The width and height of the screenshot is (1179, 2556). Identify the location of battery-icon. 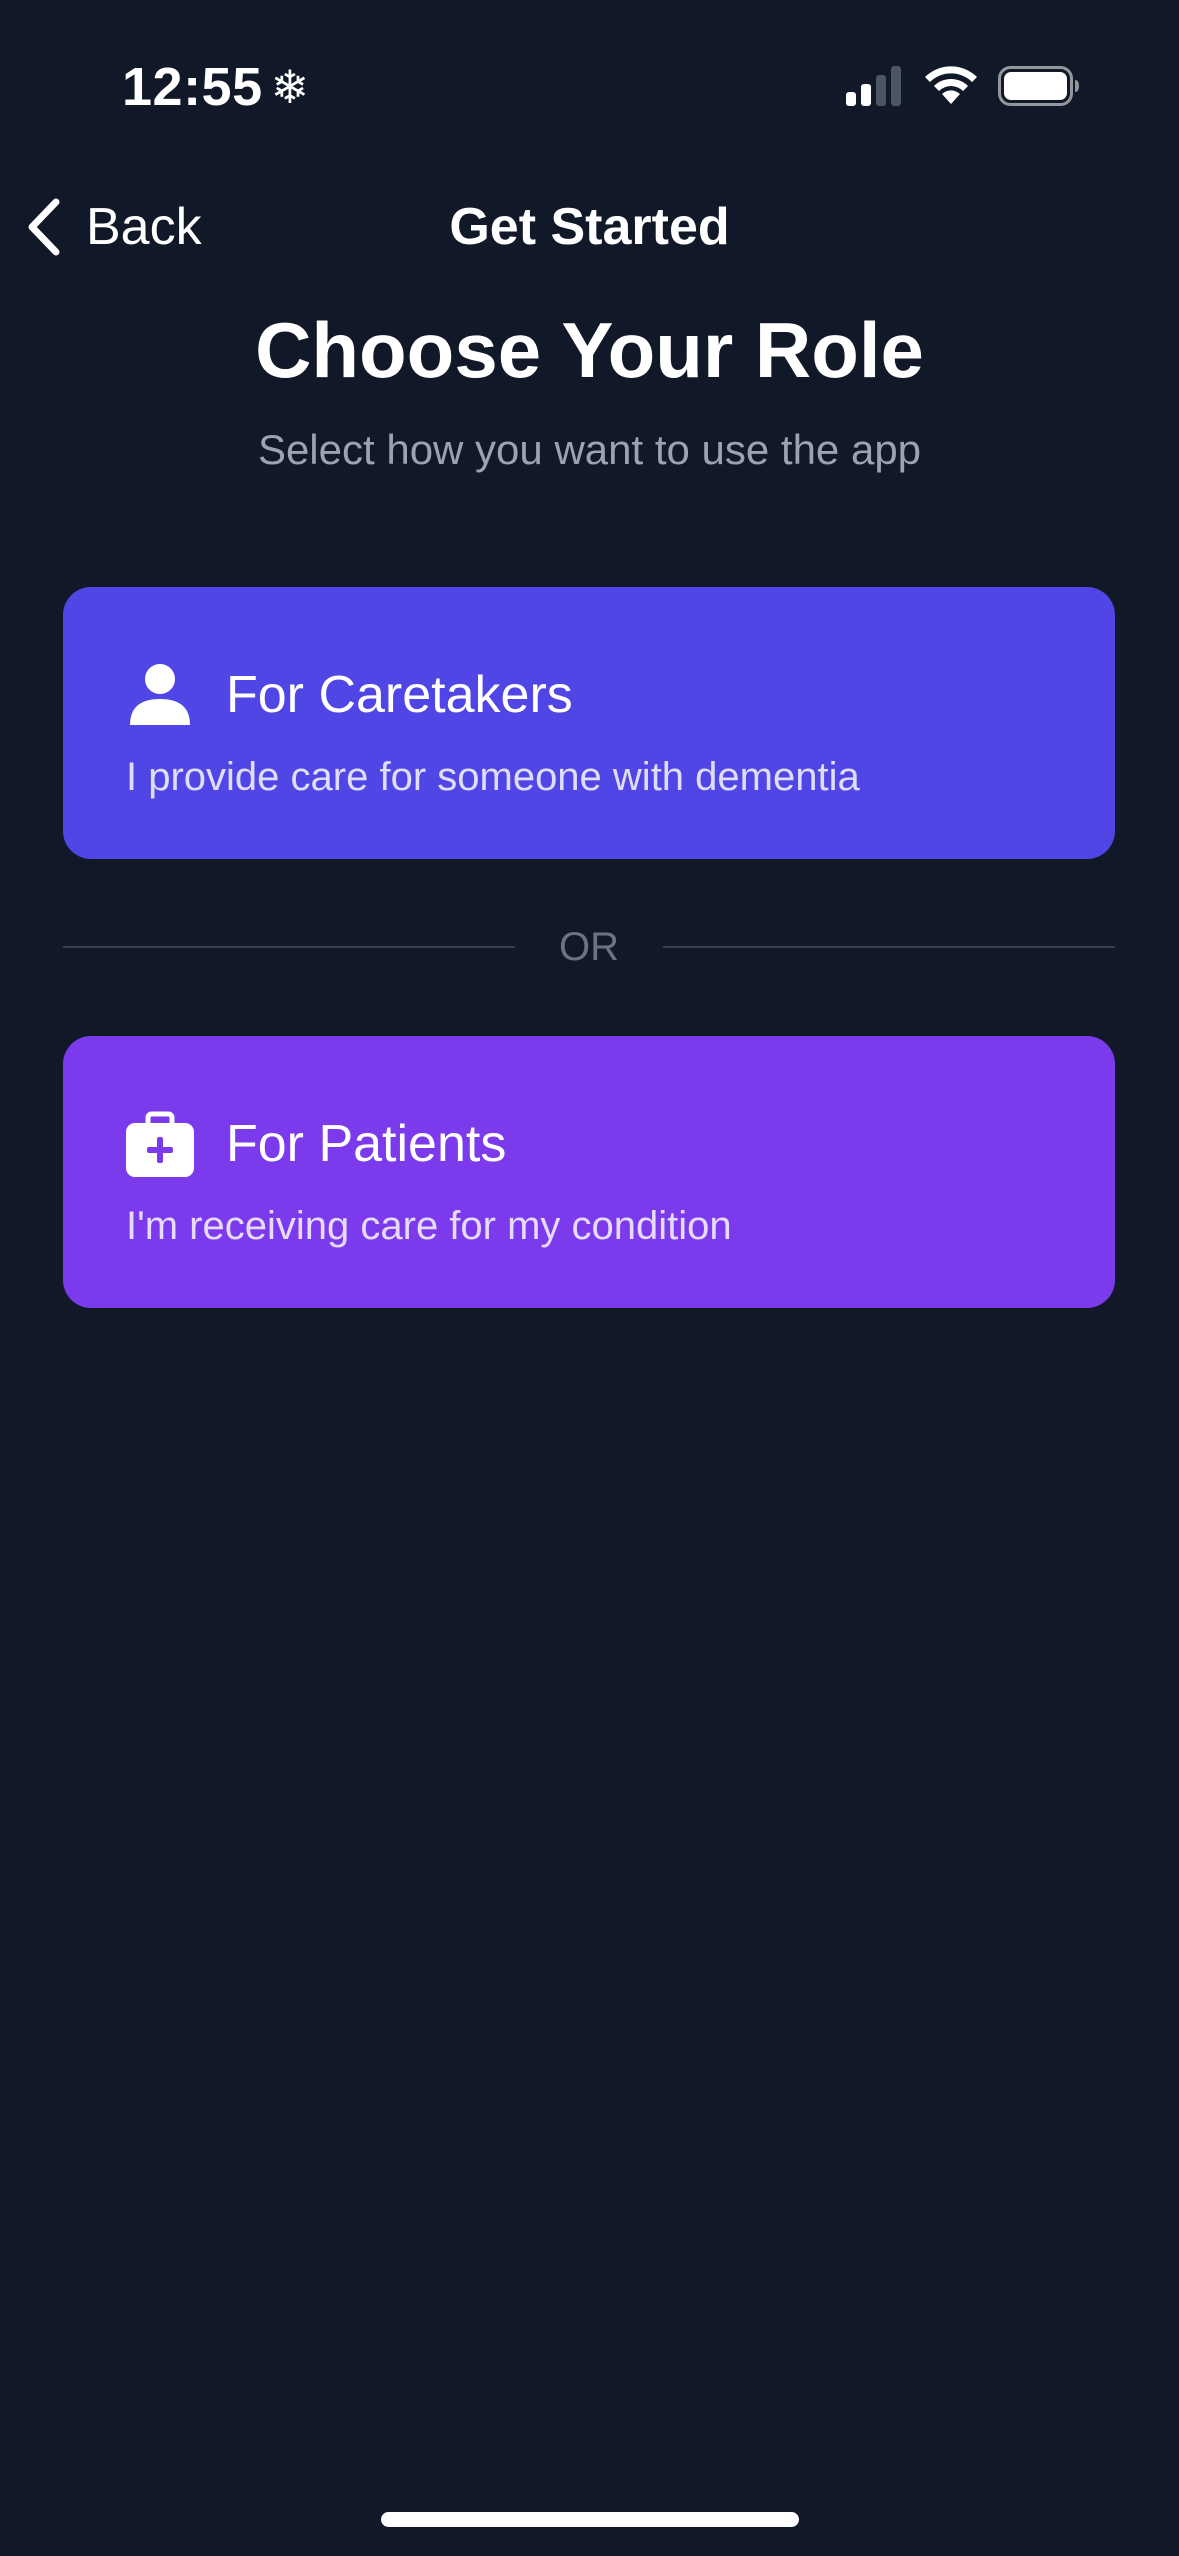
(1038, 86).